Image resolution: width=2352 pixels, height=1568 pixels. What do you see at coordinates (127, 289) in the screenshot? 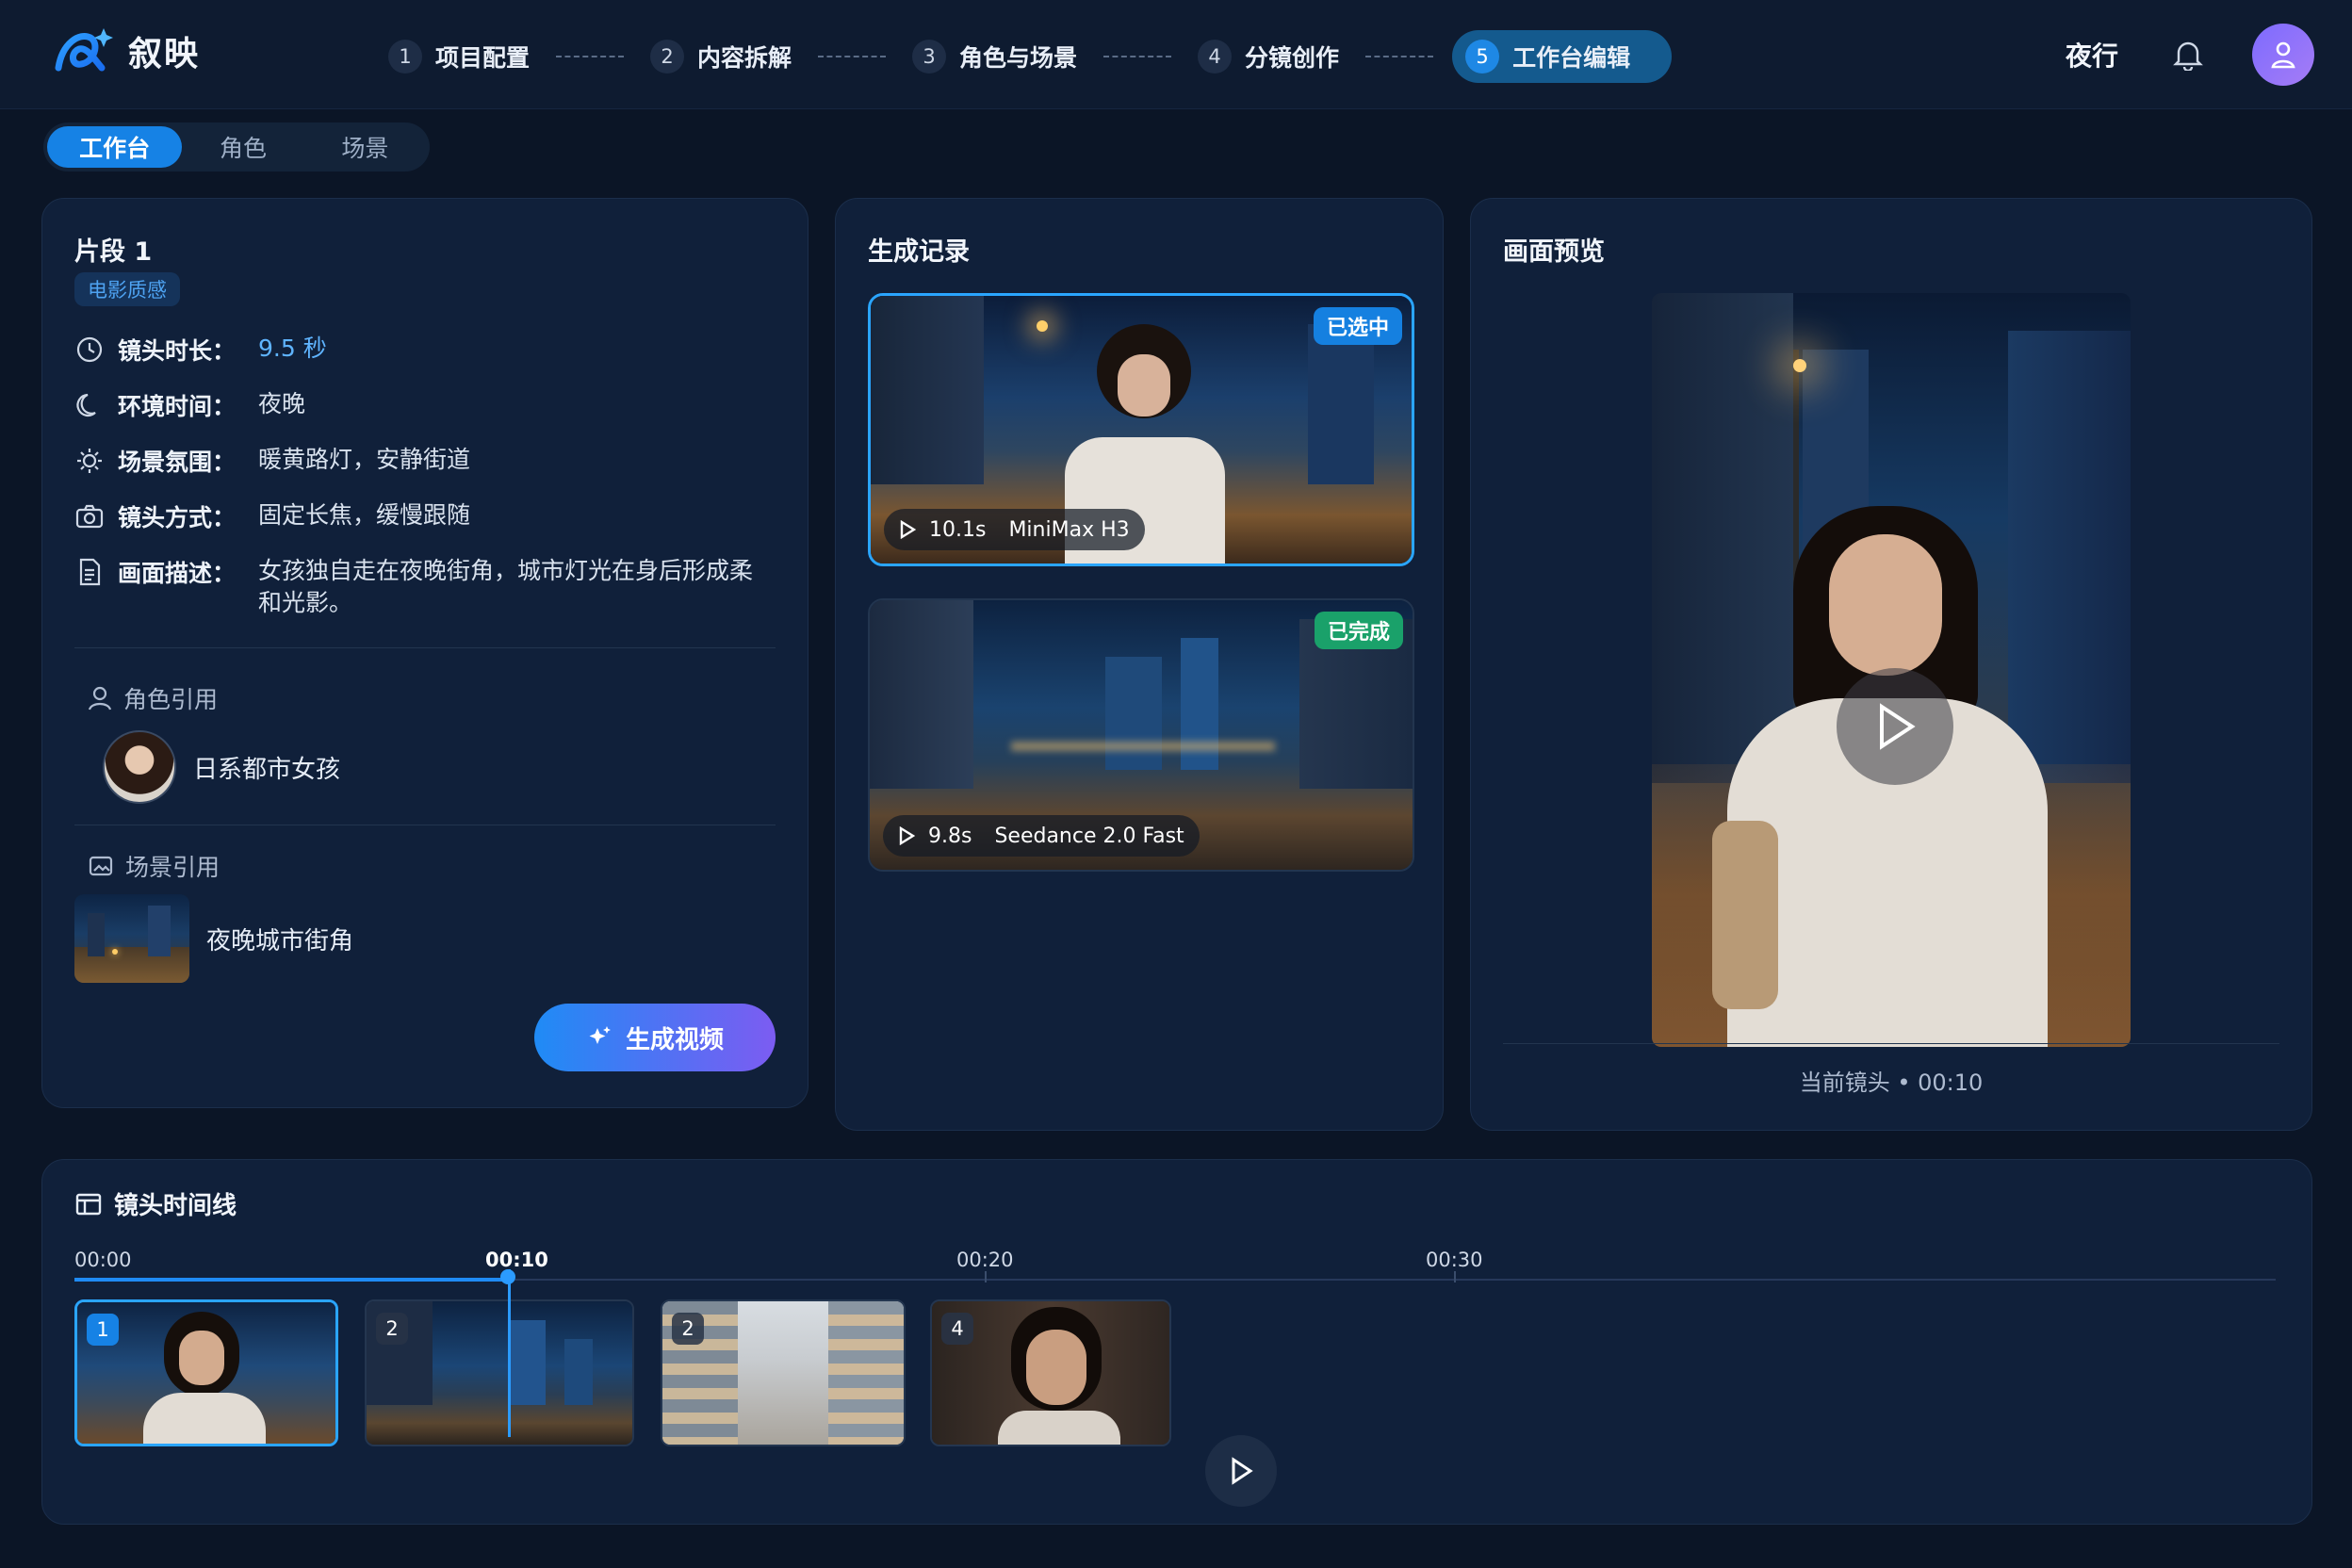
I see `style-tag: 电影质感` at bounding box center [127, 289].